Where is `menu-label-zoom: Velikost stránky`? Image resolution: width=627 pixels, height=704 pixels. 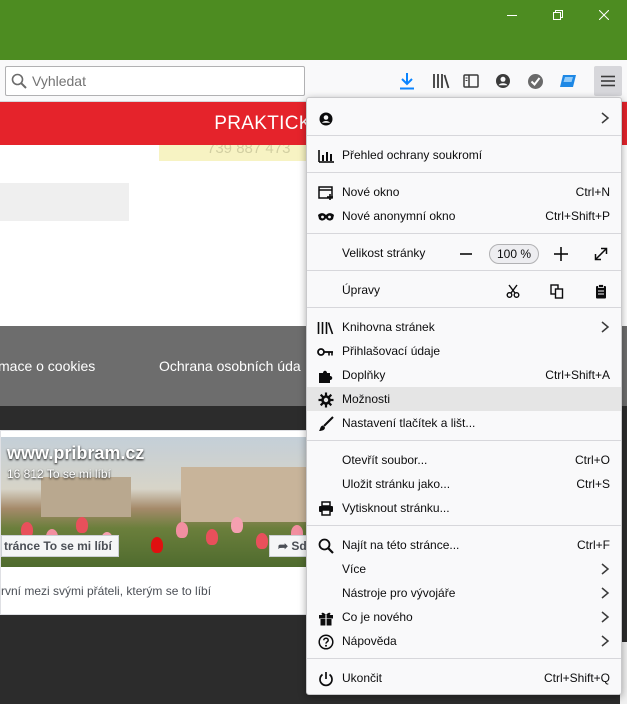 menu-label-zoom: Velikost stránky is located at coordinates (384, 253).